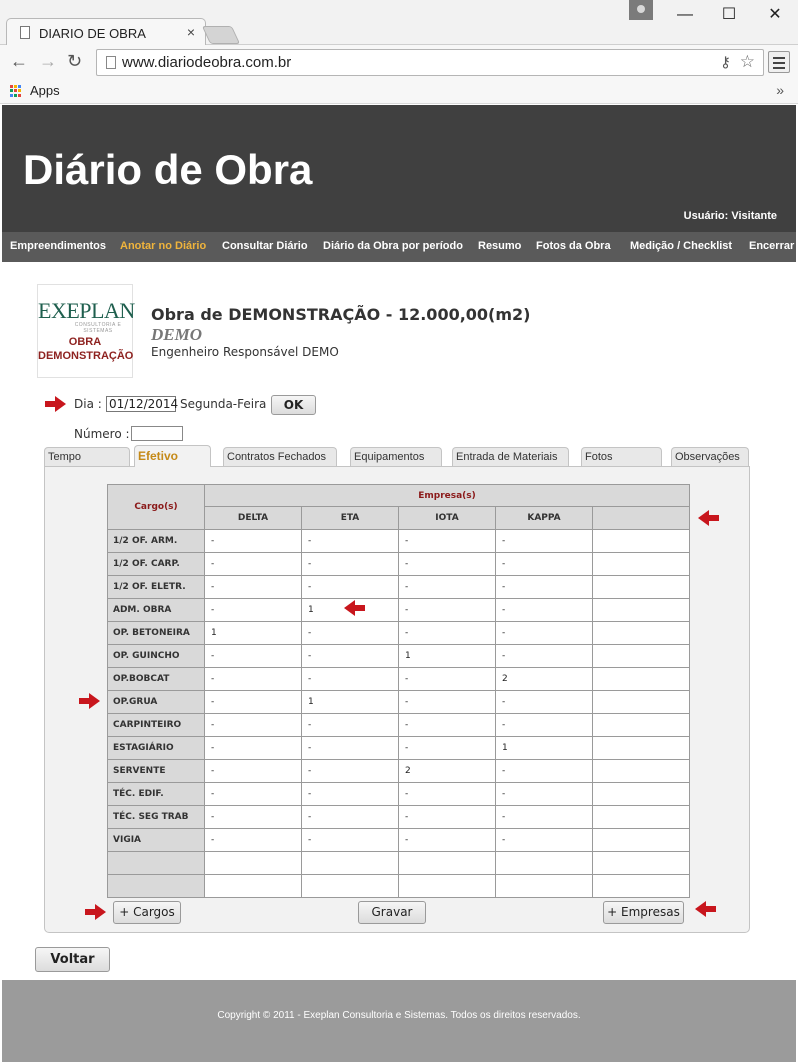 Image resolution: width=798 pixels, height=1062 pixels. I want to click on browser-tab: DIARIO DE OBRA ×, so click(106, 32).